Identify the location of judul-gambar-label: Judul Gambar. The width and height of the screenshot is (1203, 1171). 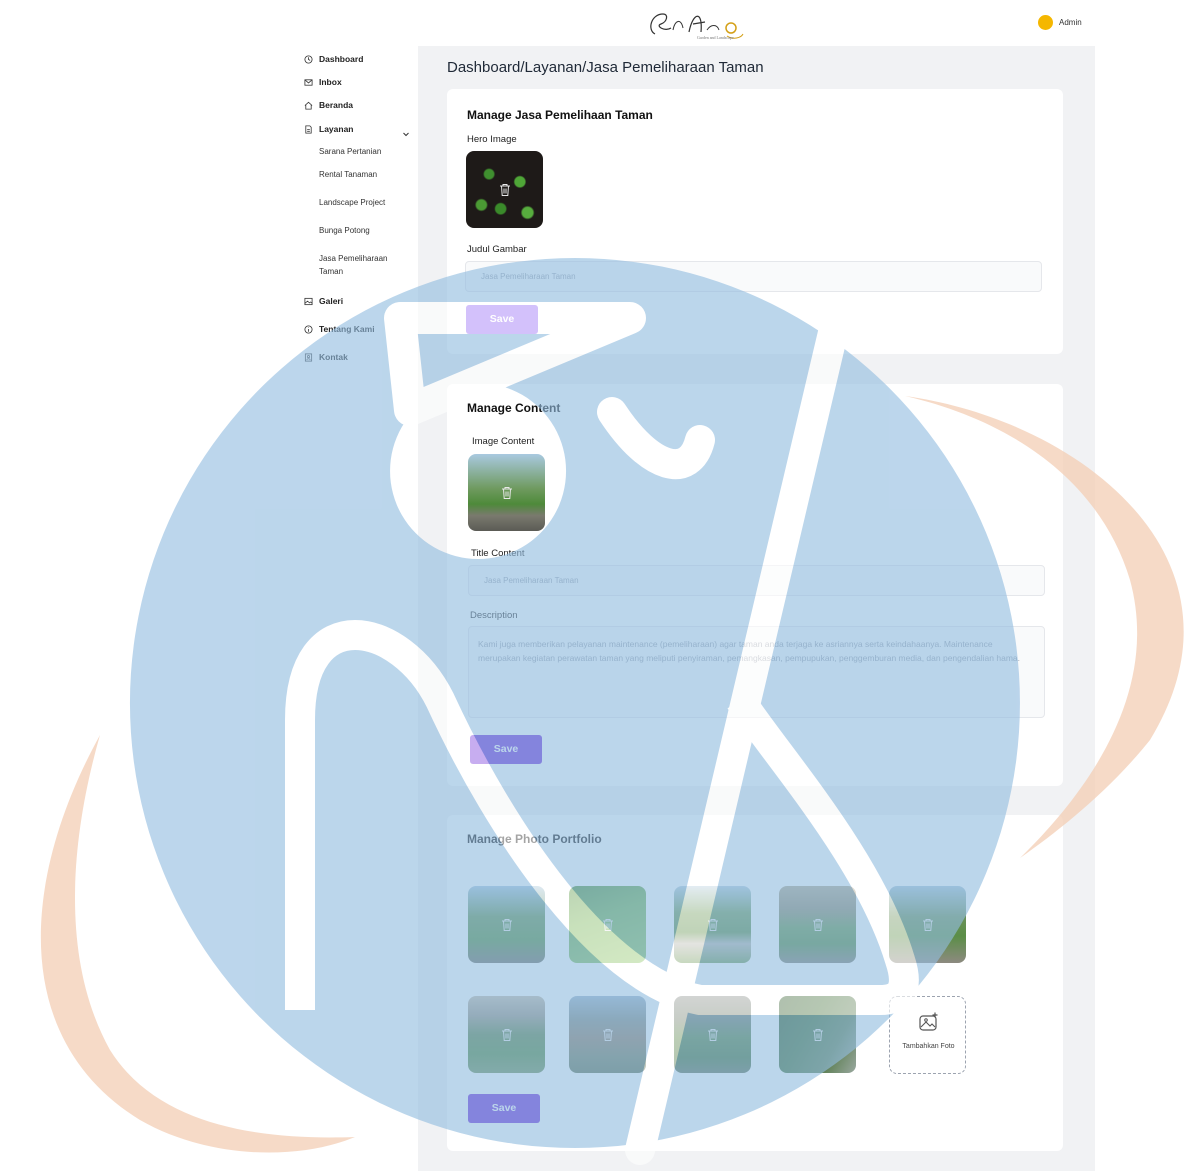
(497, 249).